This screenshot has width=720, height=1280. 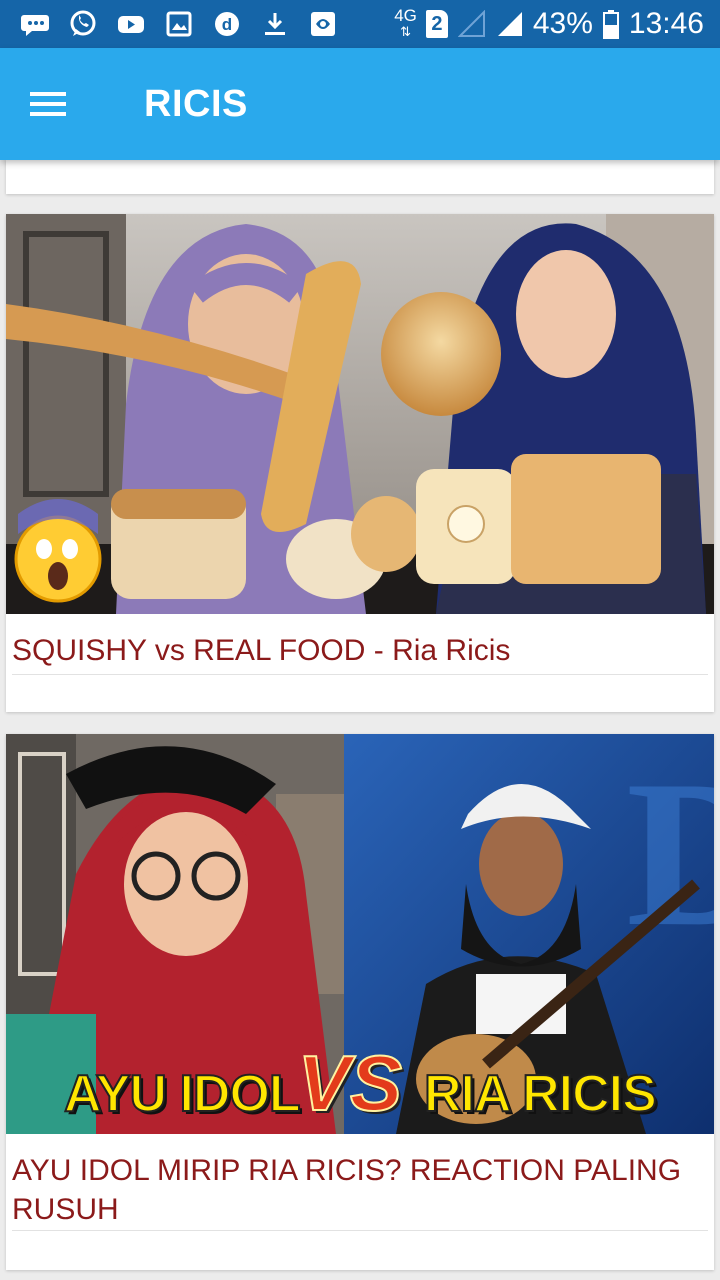 I want to click on sim-icon: 2, so click(x=437, y=24).